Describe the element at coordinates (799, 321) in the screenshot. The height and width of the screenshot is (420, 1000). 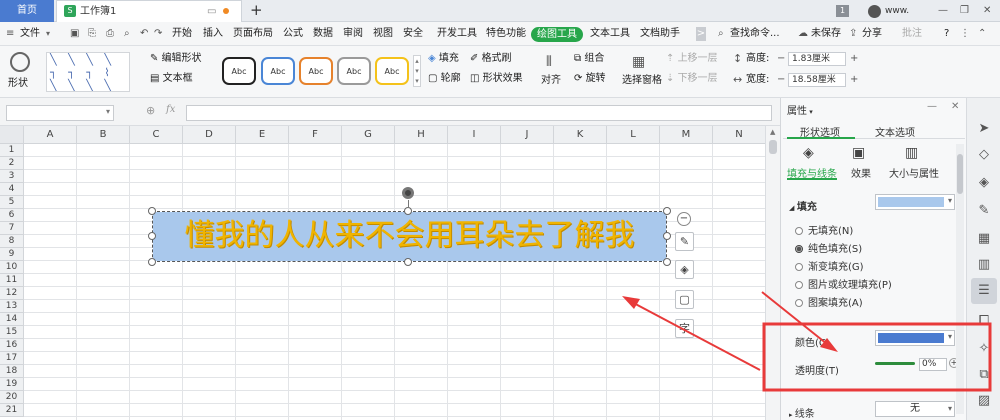
I see `annotation-arrow-to-color` at that location.